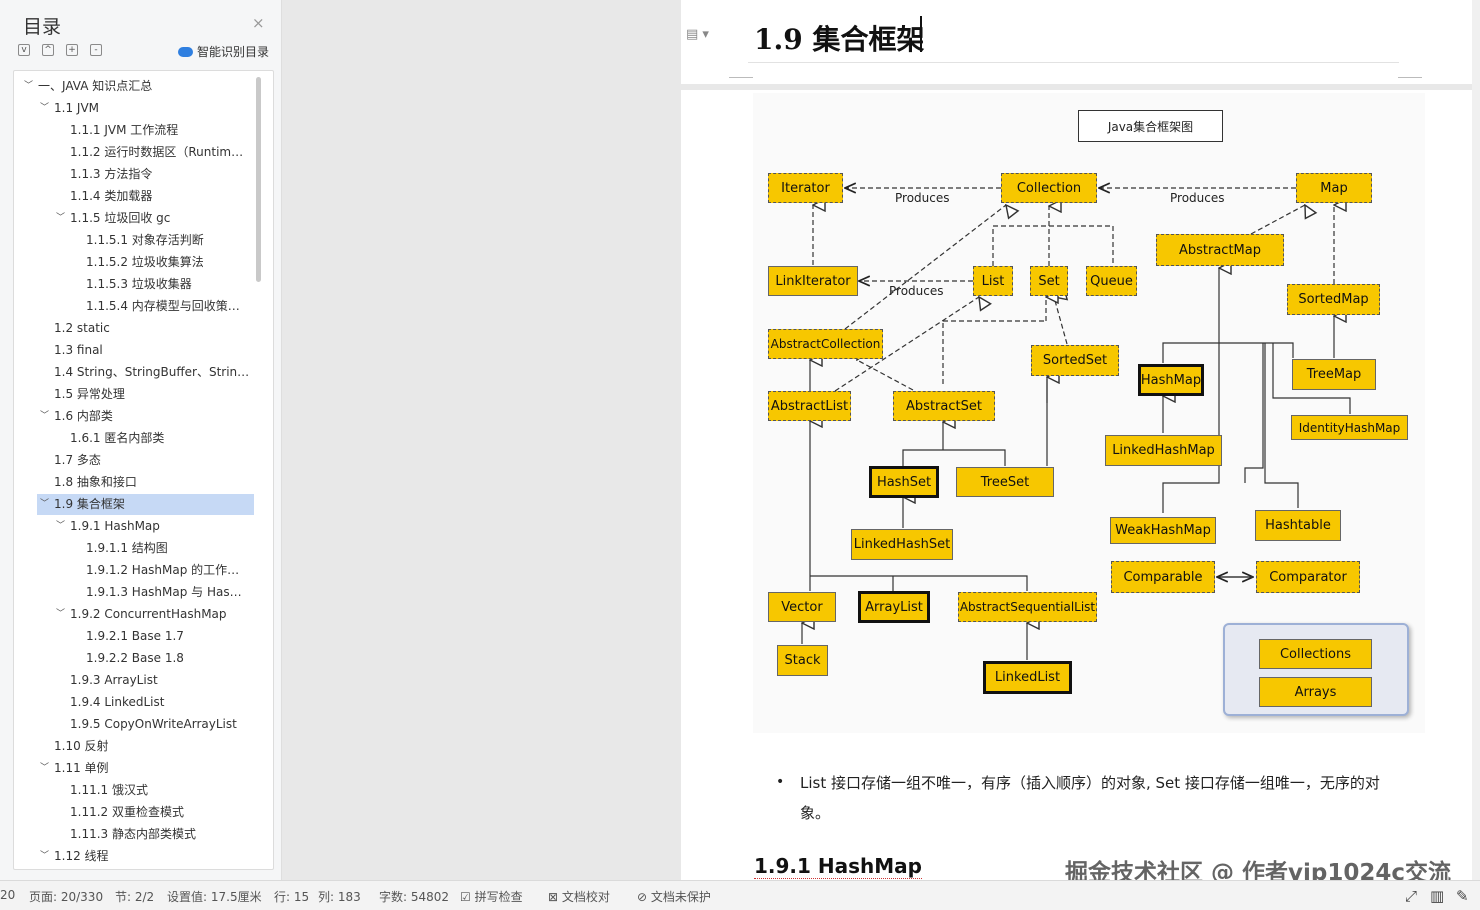 The image size is (1480, 910). Describe the element at coordinates (1298, 525) in the screenshot. I see `node-hashtable: Hashtable` at that location.